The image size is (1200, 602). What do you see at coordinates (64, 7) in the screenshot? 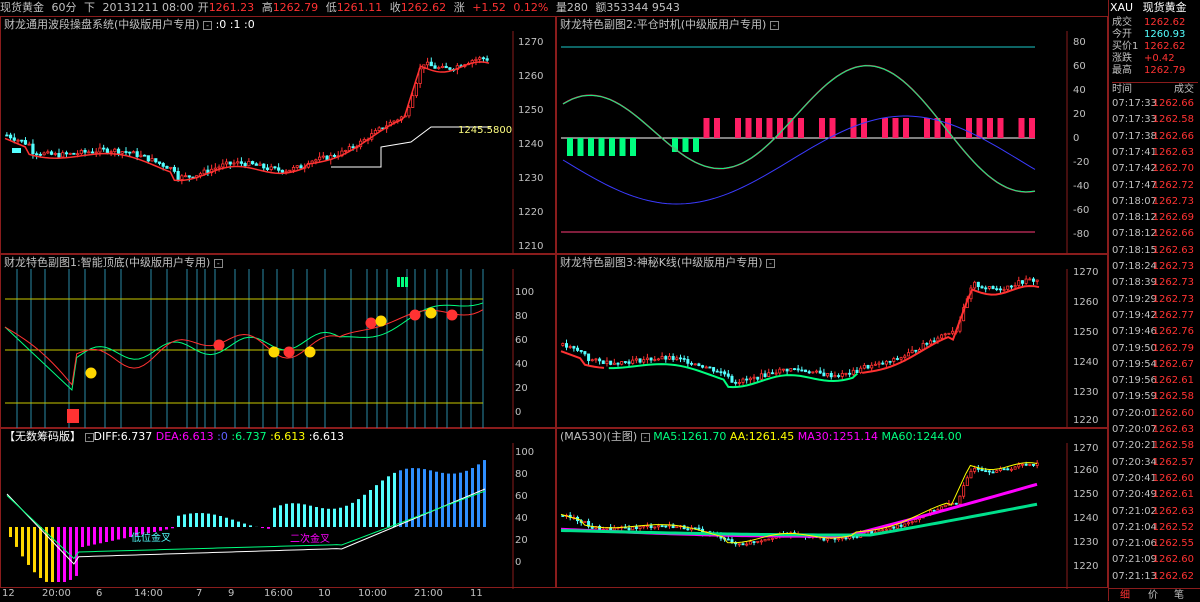
I see `period-label: 60分` at bounding box center [64, 7].